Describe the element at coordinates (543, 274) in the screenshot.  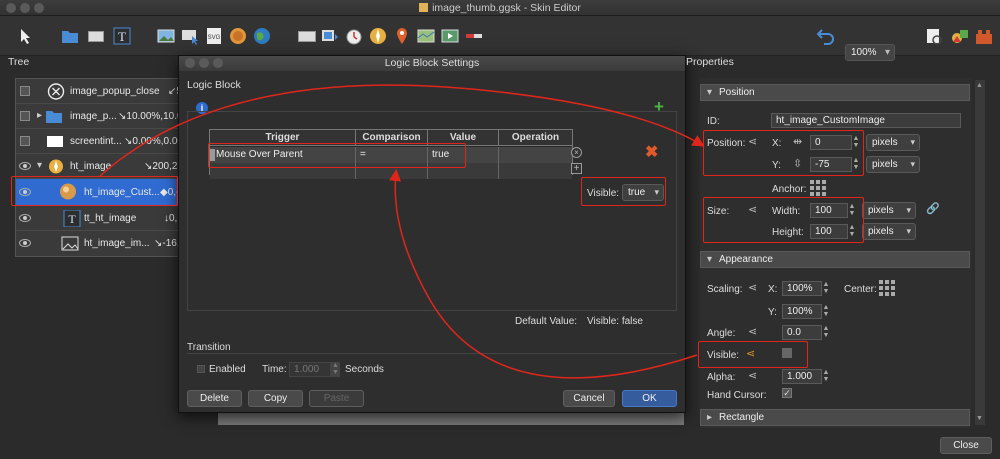
I see `arrow-to-trigger` at that location.